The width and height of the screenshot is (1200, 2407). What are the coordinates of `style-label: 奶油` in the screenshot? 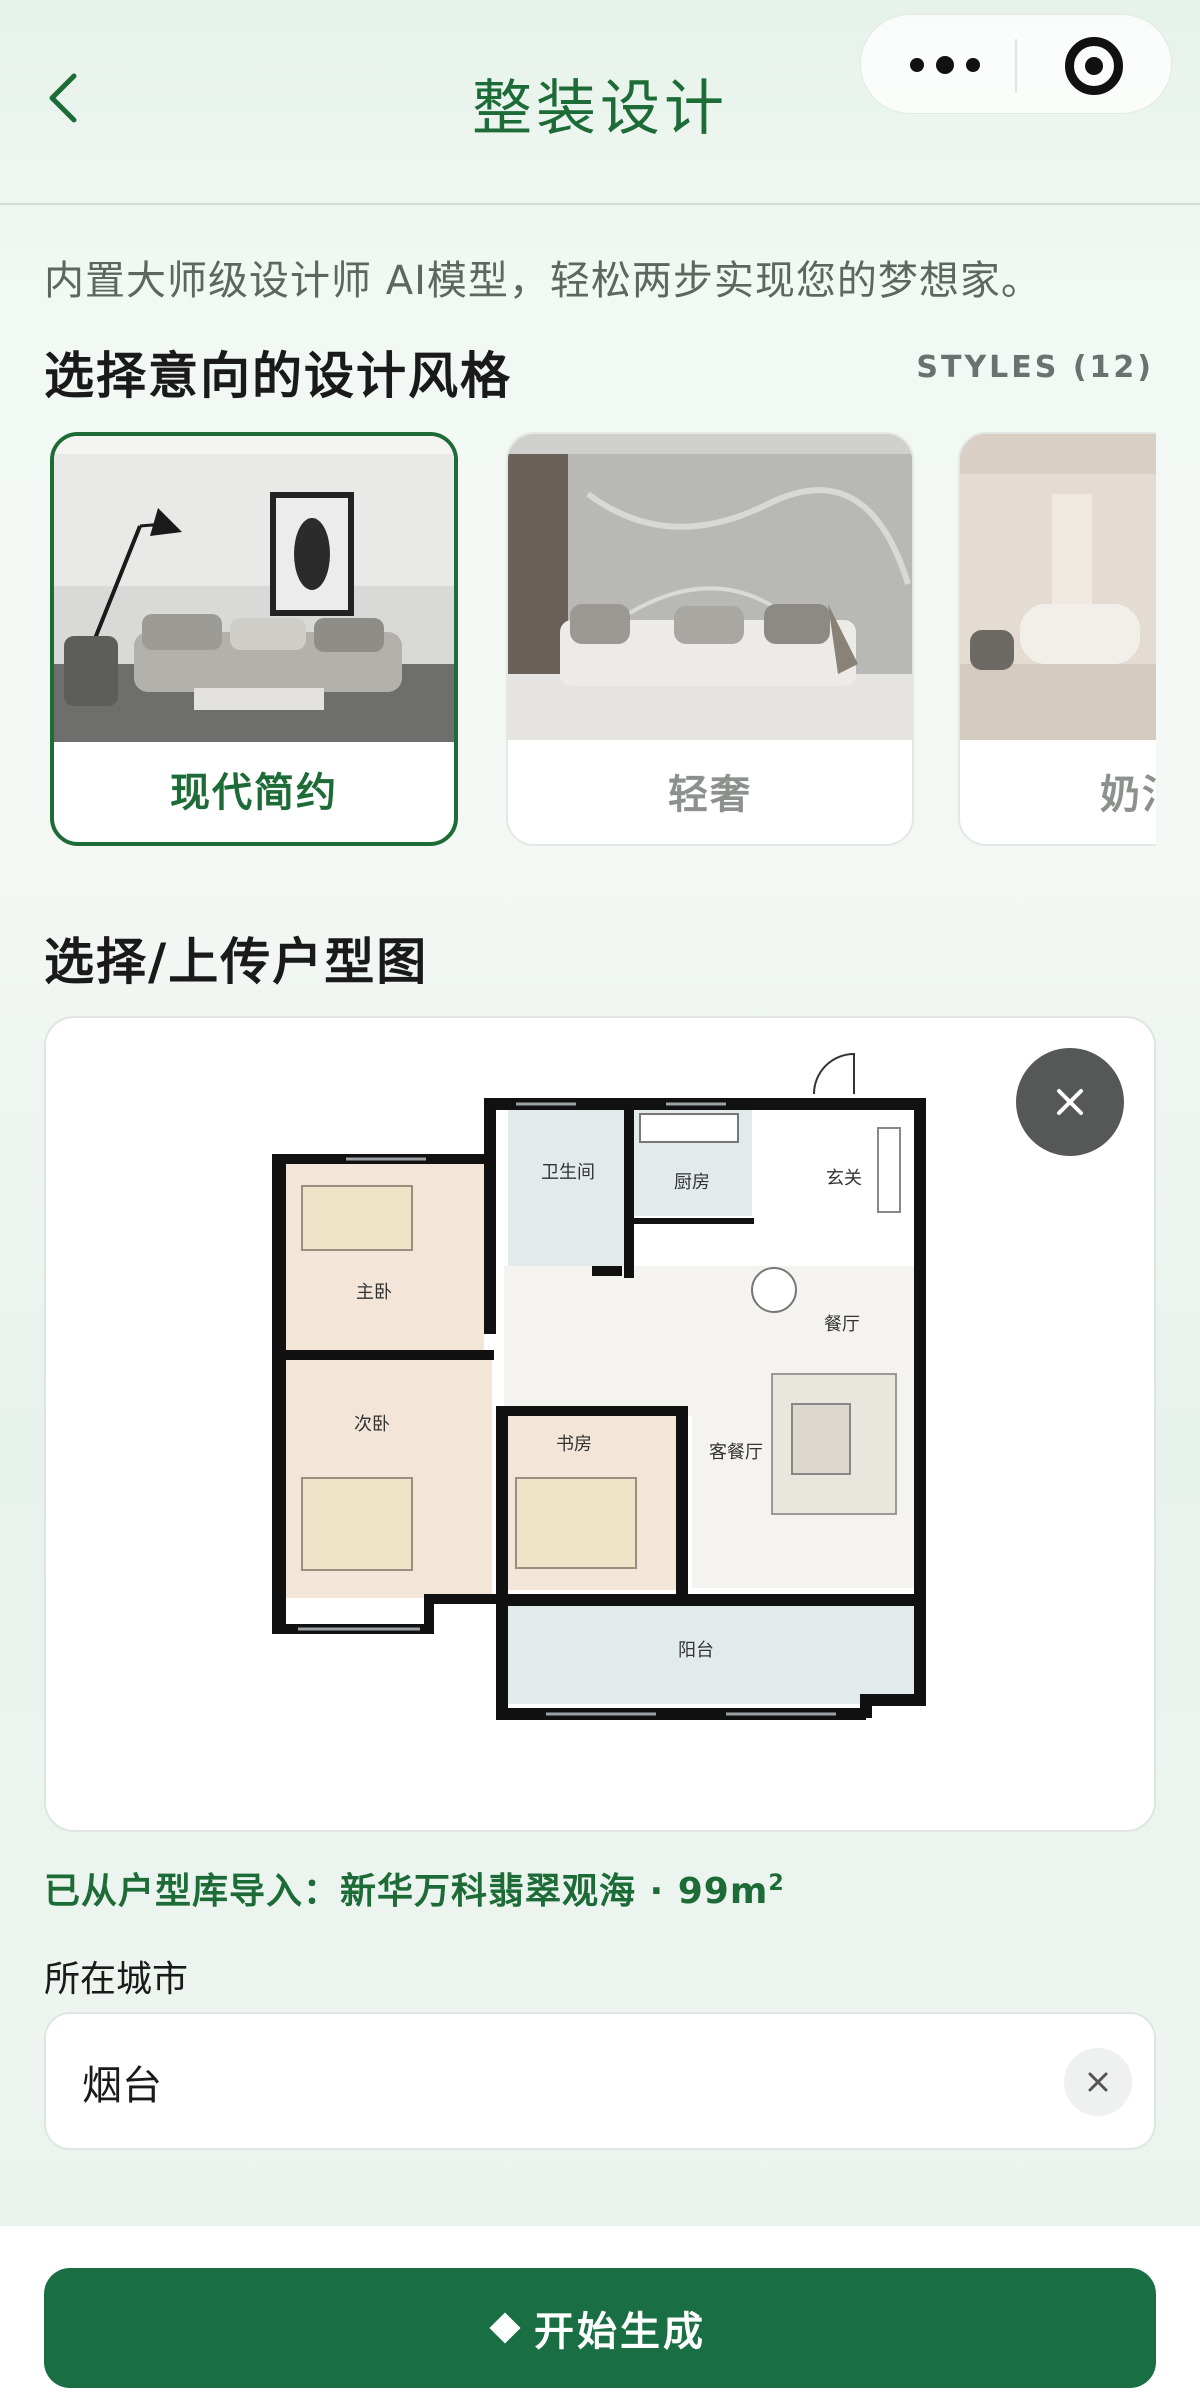 It's located at (1128, 795).